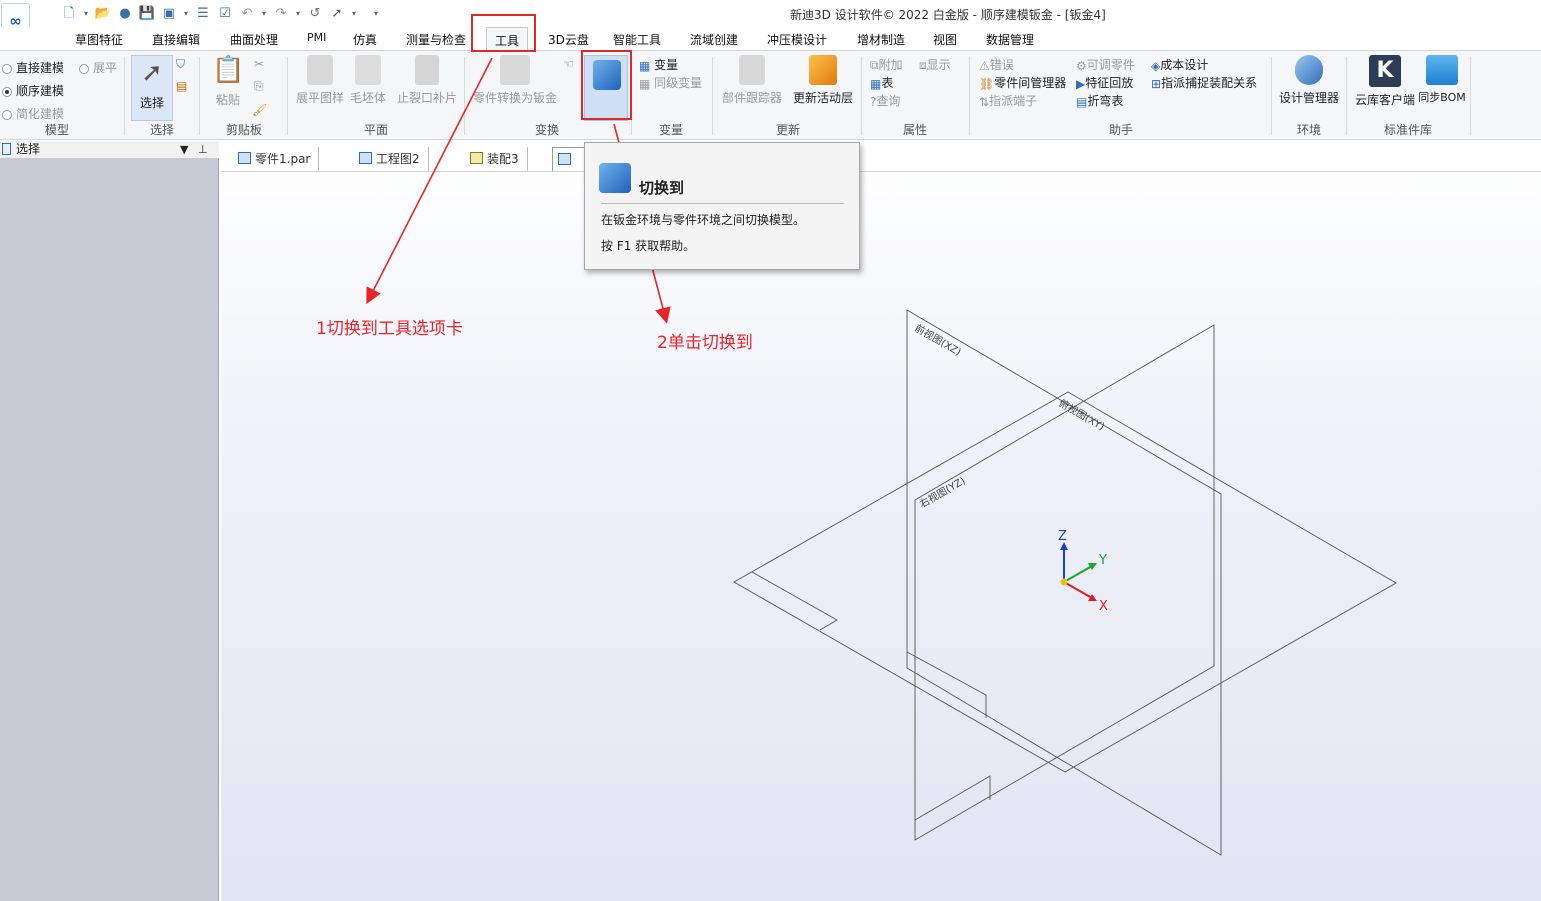 The image size is (1541, 901). I want to click on plane-label-right: 右视图(YZ), so click(942, 492).